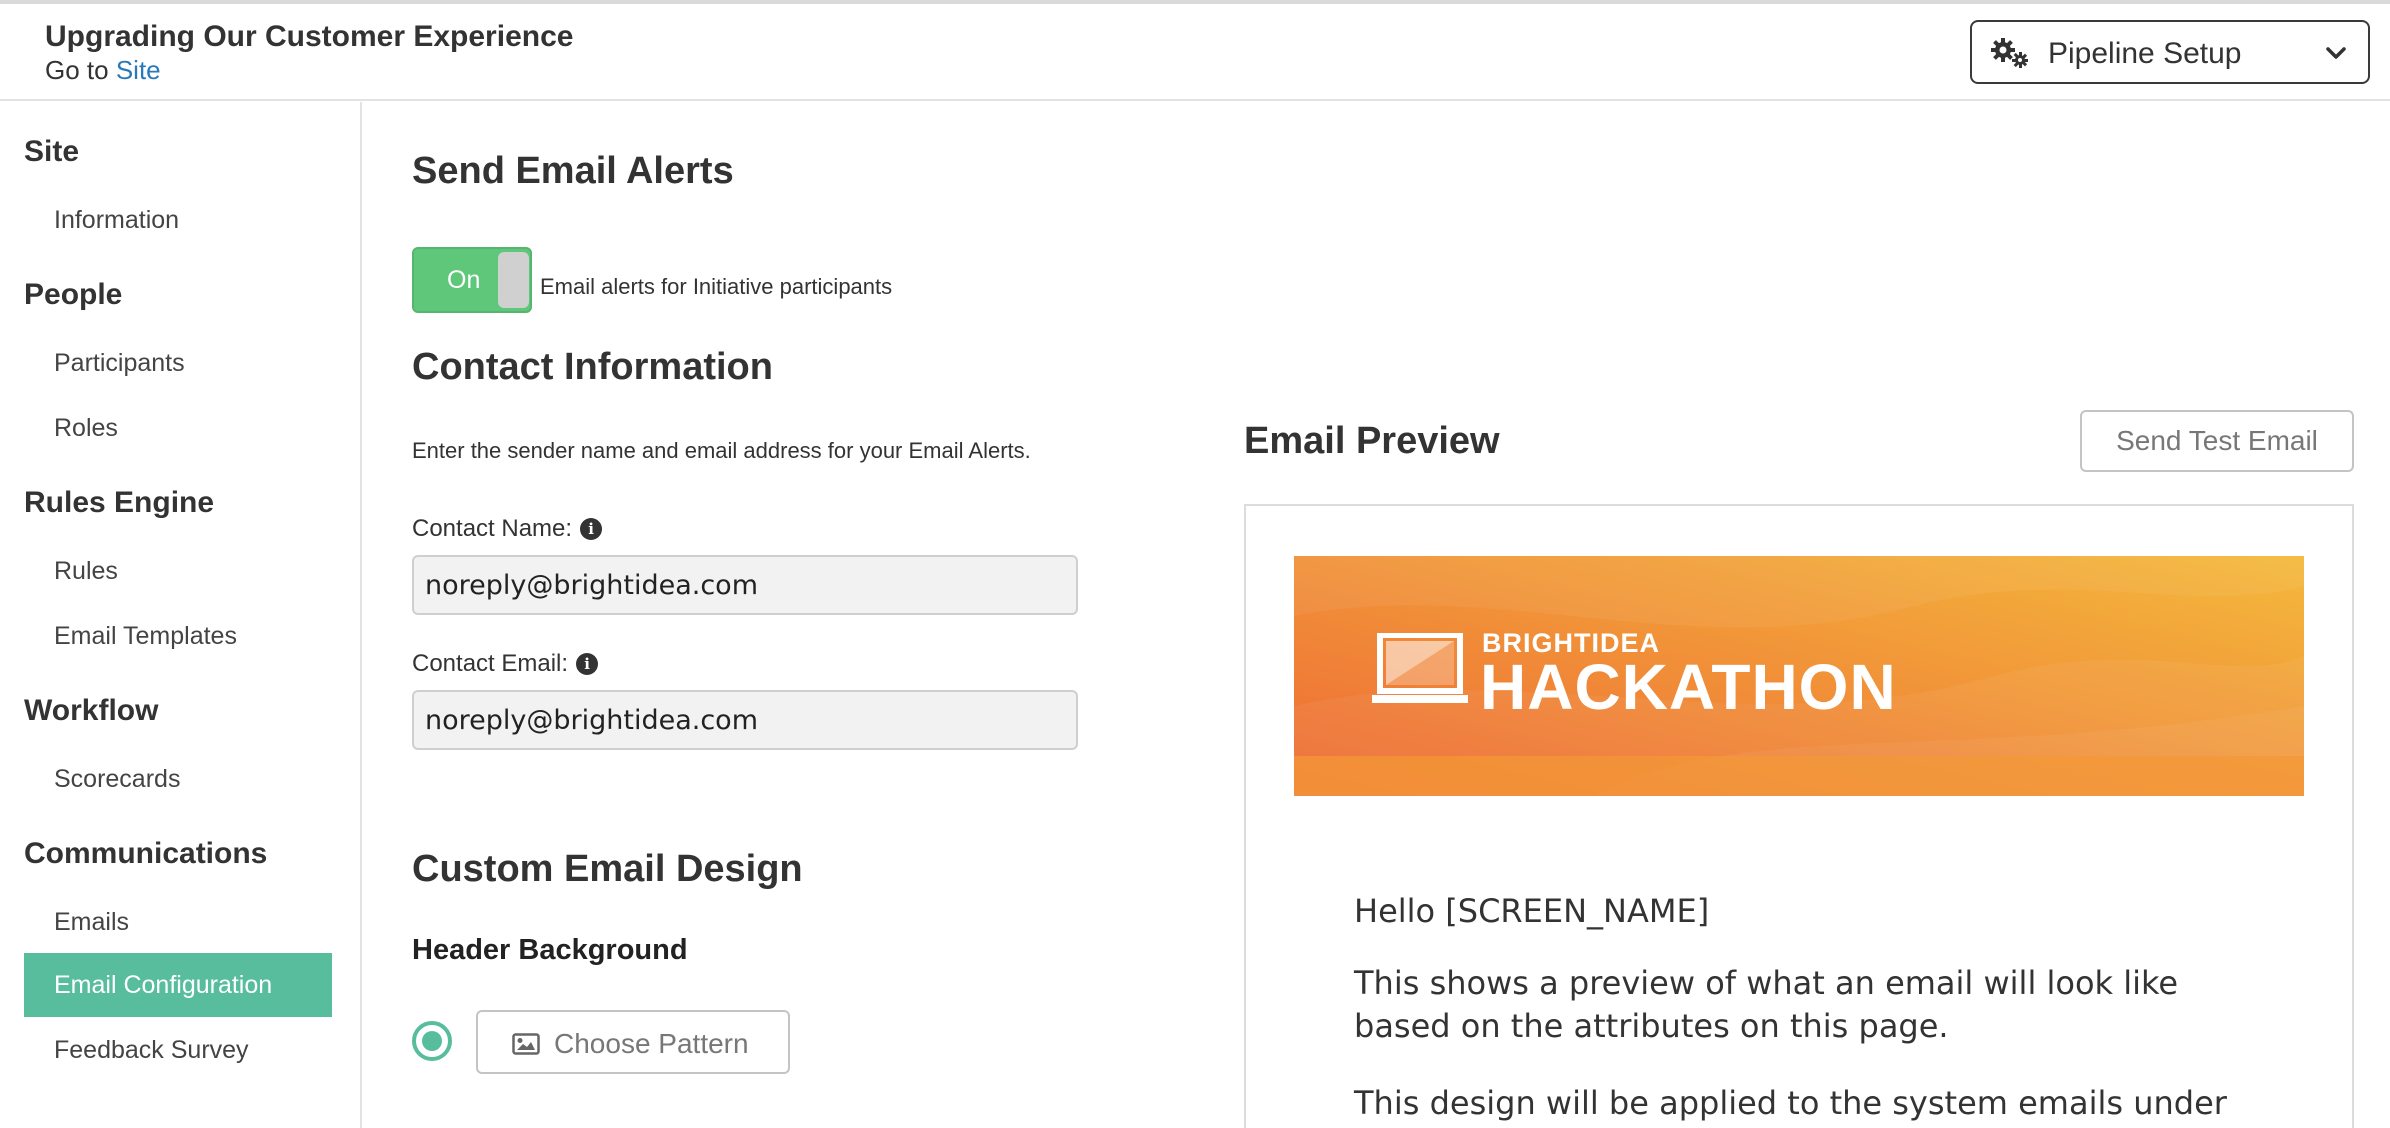  I want to click on contact-name-label: Contact Name: i, so click(507, 529).